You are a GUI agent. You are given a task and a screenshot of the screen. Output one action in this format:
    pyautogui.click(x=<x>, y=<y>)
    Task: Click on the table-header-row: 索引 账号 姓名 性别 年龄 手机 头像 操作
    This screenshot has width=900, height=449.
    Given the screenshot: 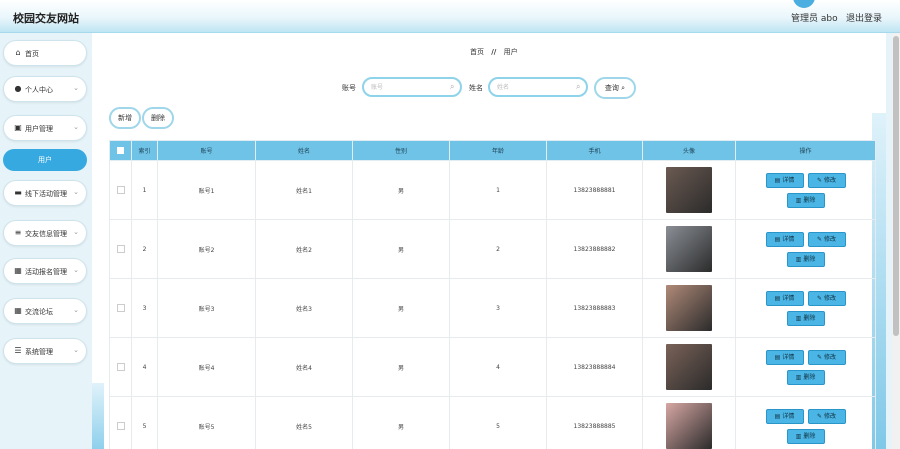 What is the action you would take?
    pyautogui.click(x=492, y=150)
    